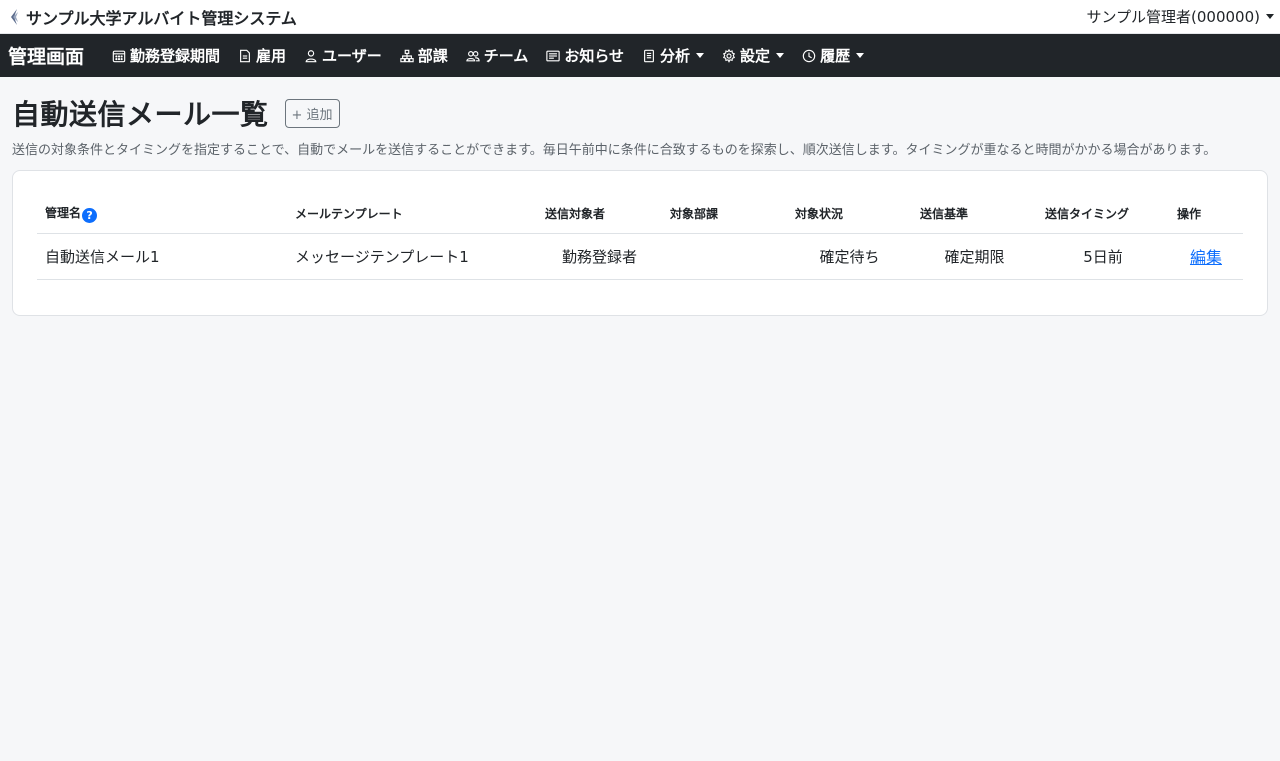 This screenshot has height=761, width=1280. Describe the element at coordinates (90, 215) in the screenshot. I see `help-icon: ?` at that location.